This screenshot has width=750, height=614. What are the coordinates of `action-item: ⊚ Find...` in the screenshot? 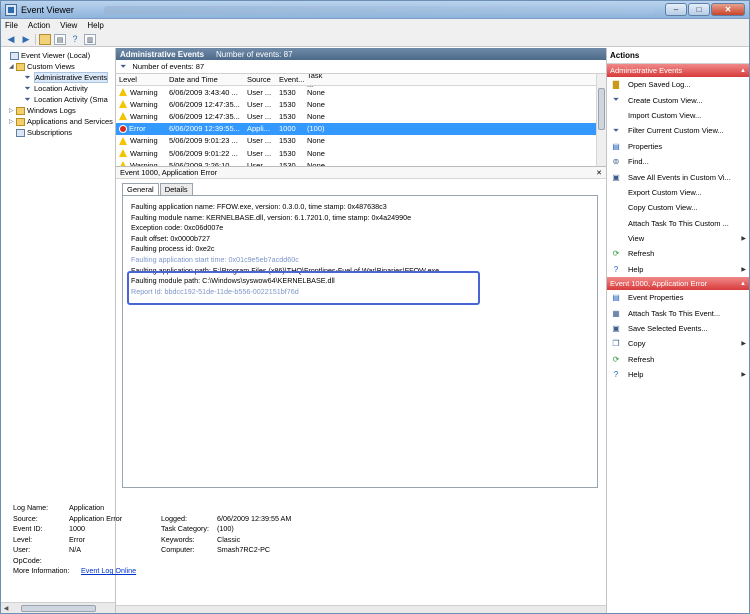 It's located at (678, 161).